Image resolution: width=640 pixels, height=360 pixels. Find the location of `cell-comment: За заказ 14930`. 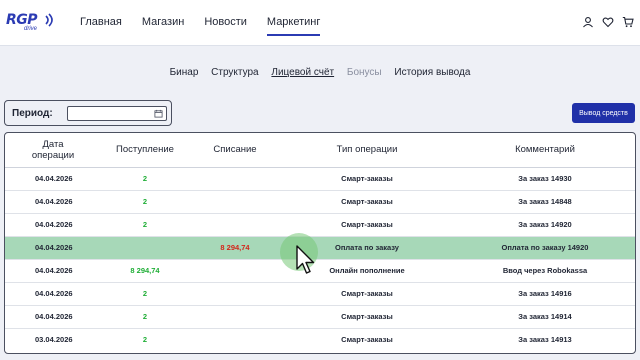

cell-comment: За заказ 14930 is located at coordinates (545, 178).